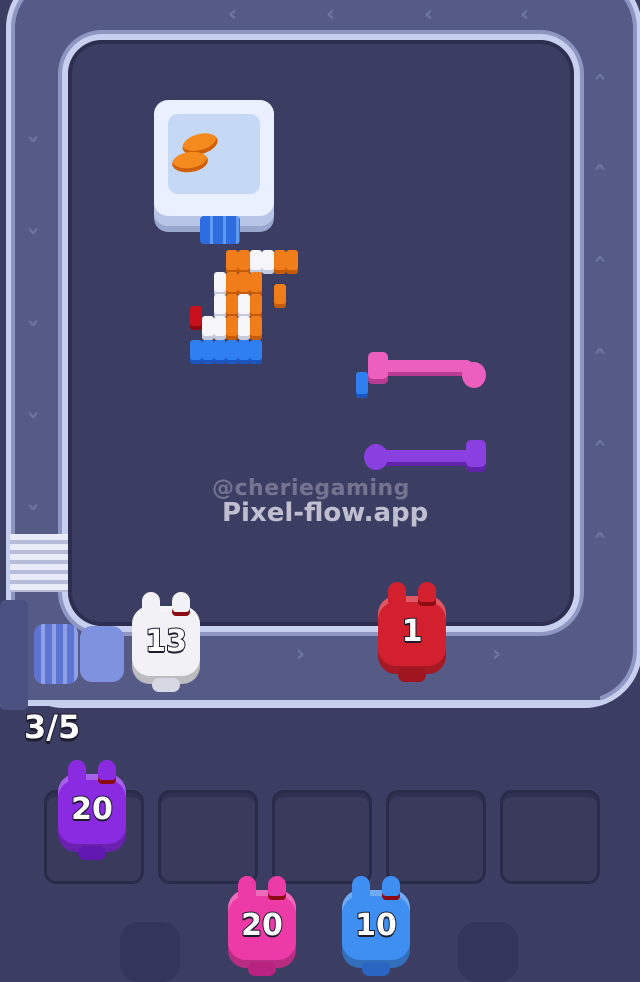 The width and height of the screenshot is (640, 982). I want to click on bunny-shooter-purple: 20, so click(92, 810).